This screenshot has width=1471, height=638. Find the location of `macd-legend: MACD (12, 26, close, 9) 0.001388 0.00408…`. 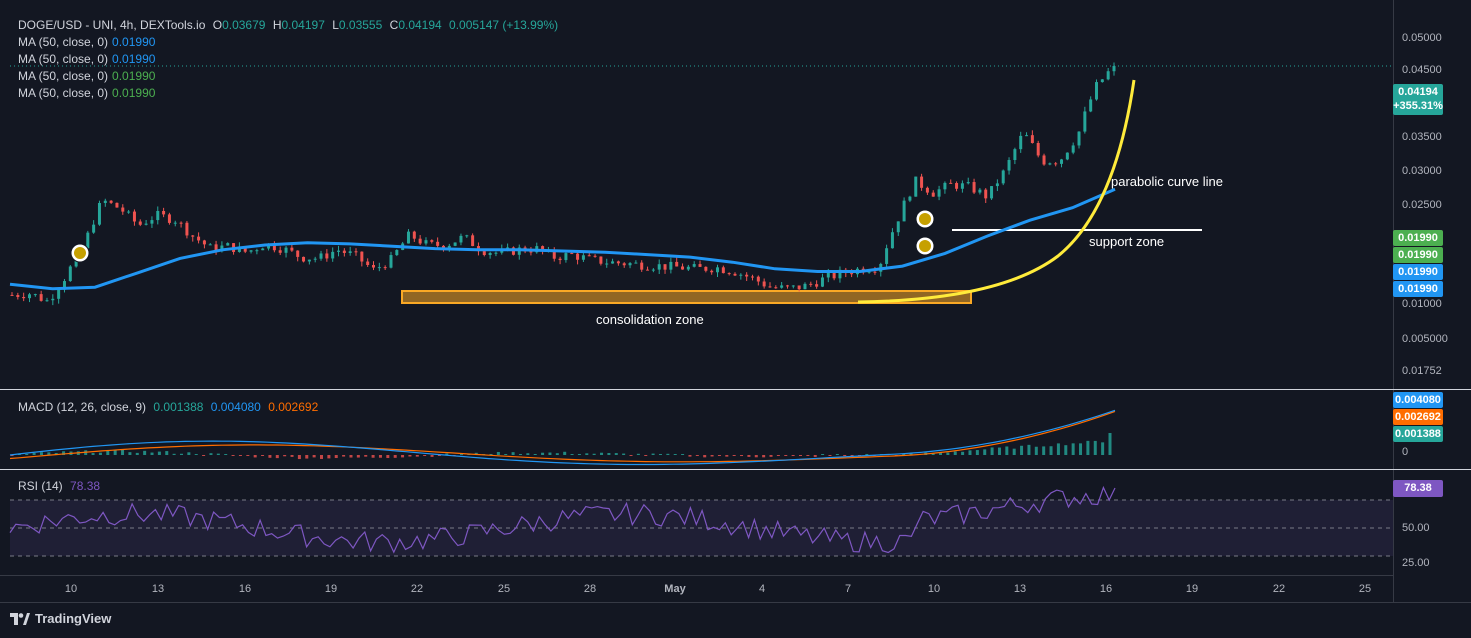

macd-legend: MACD (12, 26, close, 9) 0.001388 0.00408… is located at coordinates (170, 407).